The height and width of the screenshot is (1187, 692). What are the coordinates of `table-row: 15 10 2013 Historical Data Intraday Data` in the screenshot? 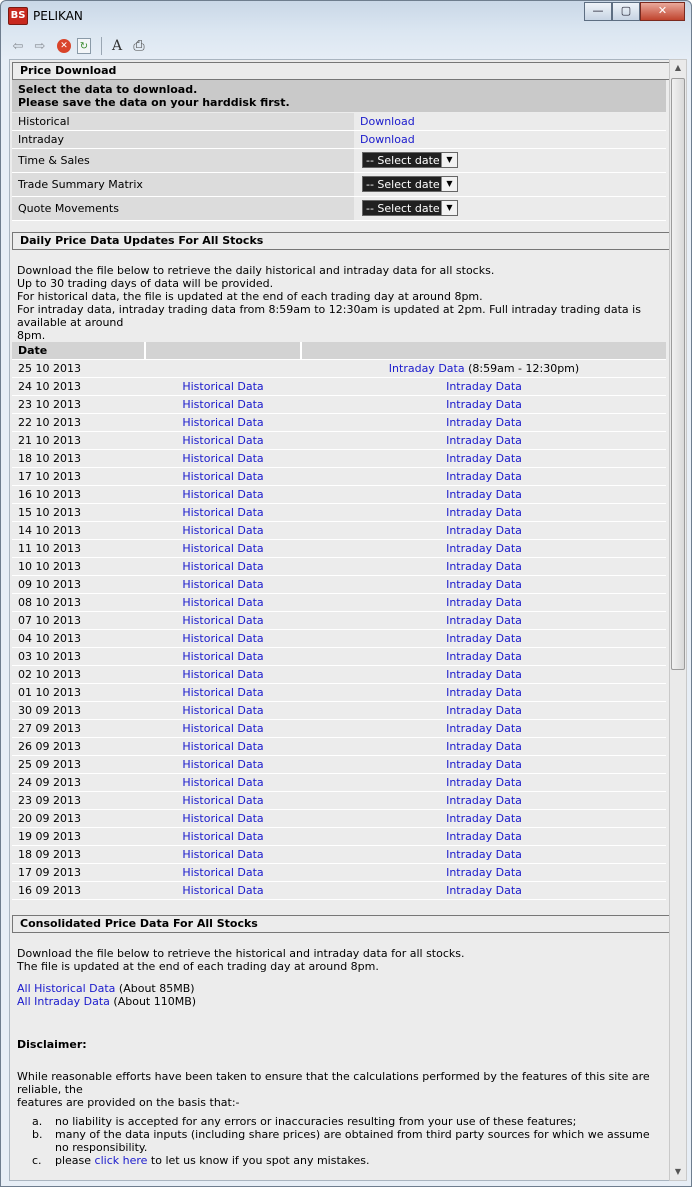 It's located at (339, 513).